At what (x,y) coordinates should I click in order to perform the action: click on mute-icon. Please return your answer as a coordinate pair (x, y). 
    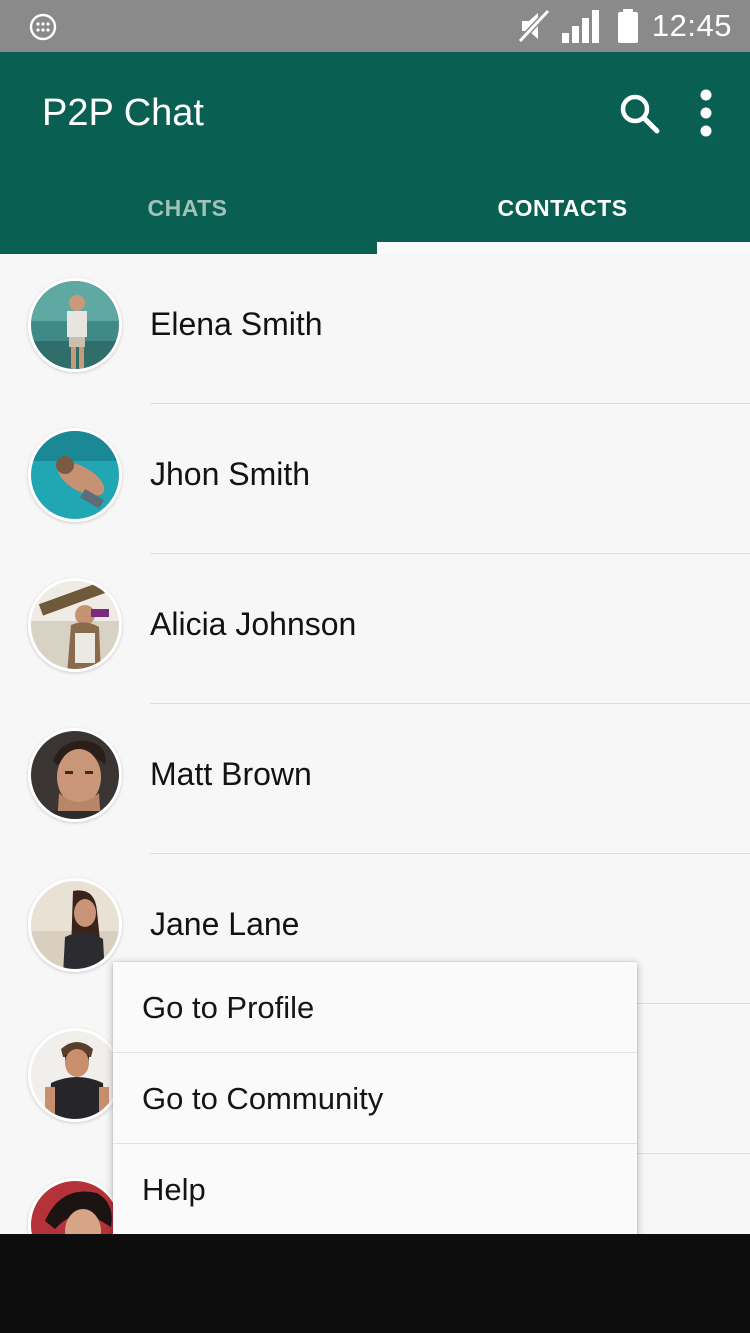
    Looking at the image, I should click on (534, 26).